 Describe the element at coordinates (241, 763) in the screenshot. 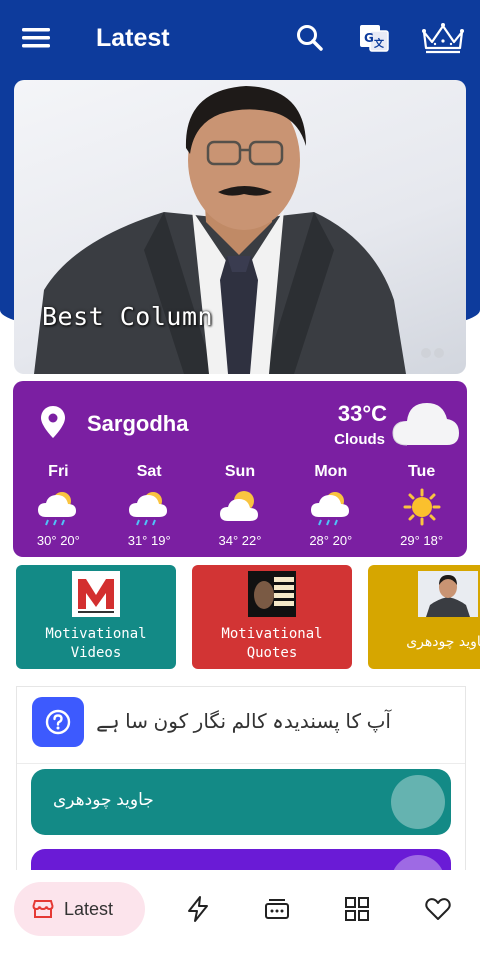

I see `divider` at that location.